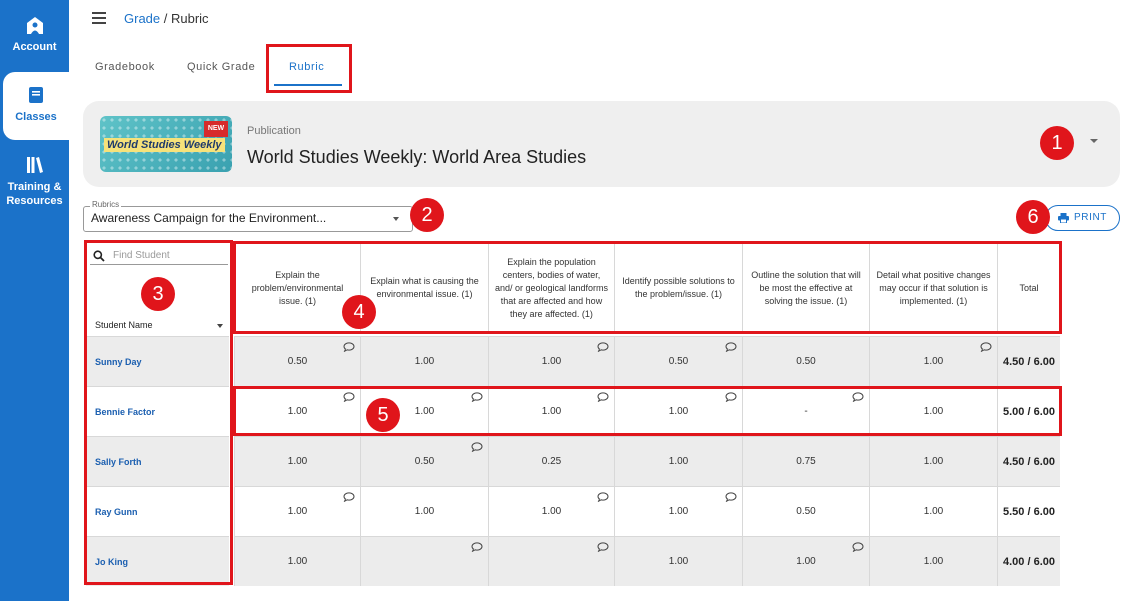 Image resolution: width=1128 pixels, height=601 pixels. What do you see at coordinates (34, 25) in the screenshot?
I see `account-icon` at bounding box center [34, 25].